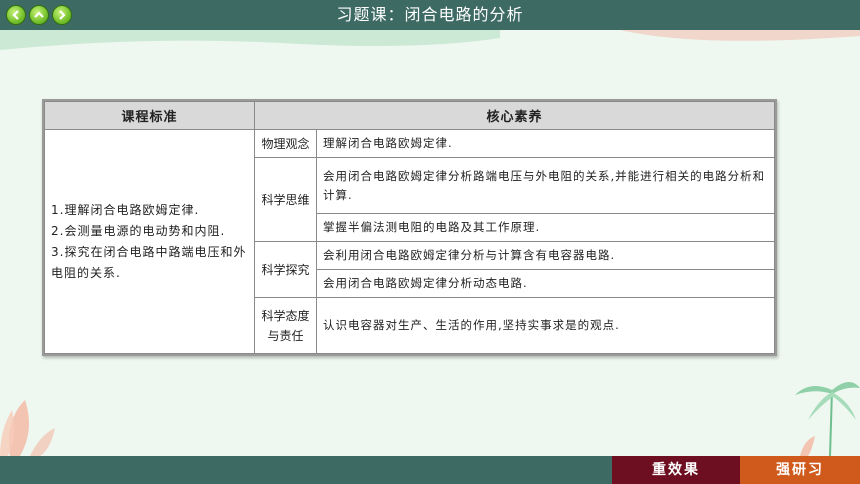  What do you see at coordinates (285, 143) in the screenshot?
I see `category-cell: 物理观念` at bounding box center [285, 143].